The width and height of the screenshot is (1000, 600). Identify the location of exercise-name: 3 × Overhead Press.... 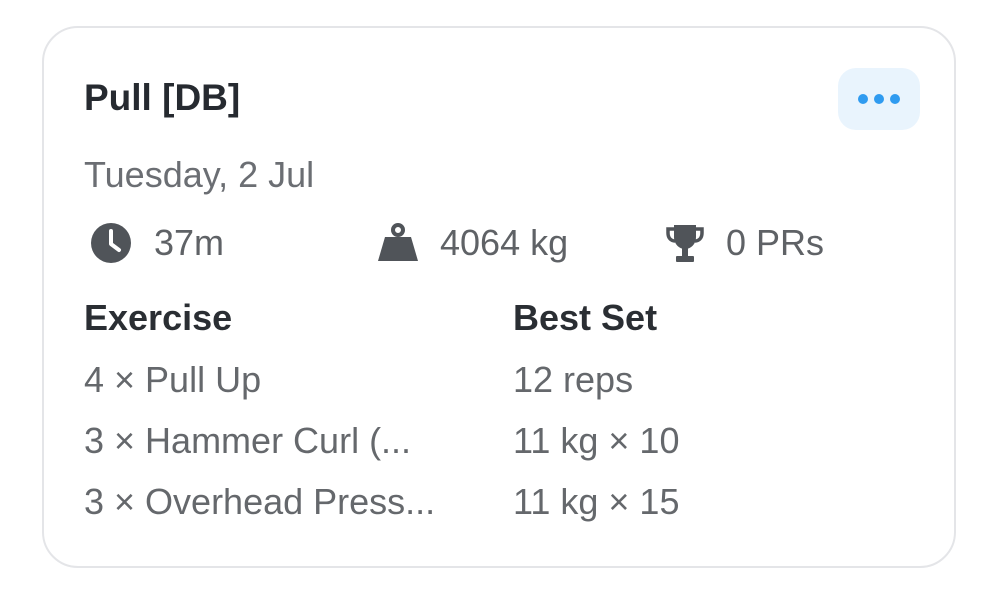
(260, 501).